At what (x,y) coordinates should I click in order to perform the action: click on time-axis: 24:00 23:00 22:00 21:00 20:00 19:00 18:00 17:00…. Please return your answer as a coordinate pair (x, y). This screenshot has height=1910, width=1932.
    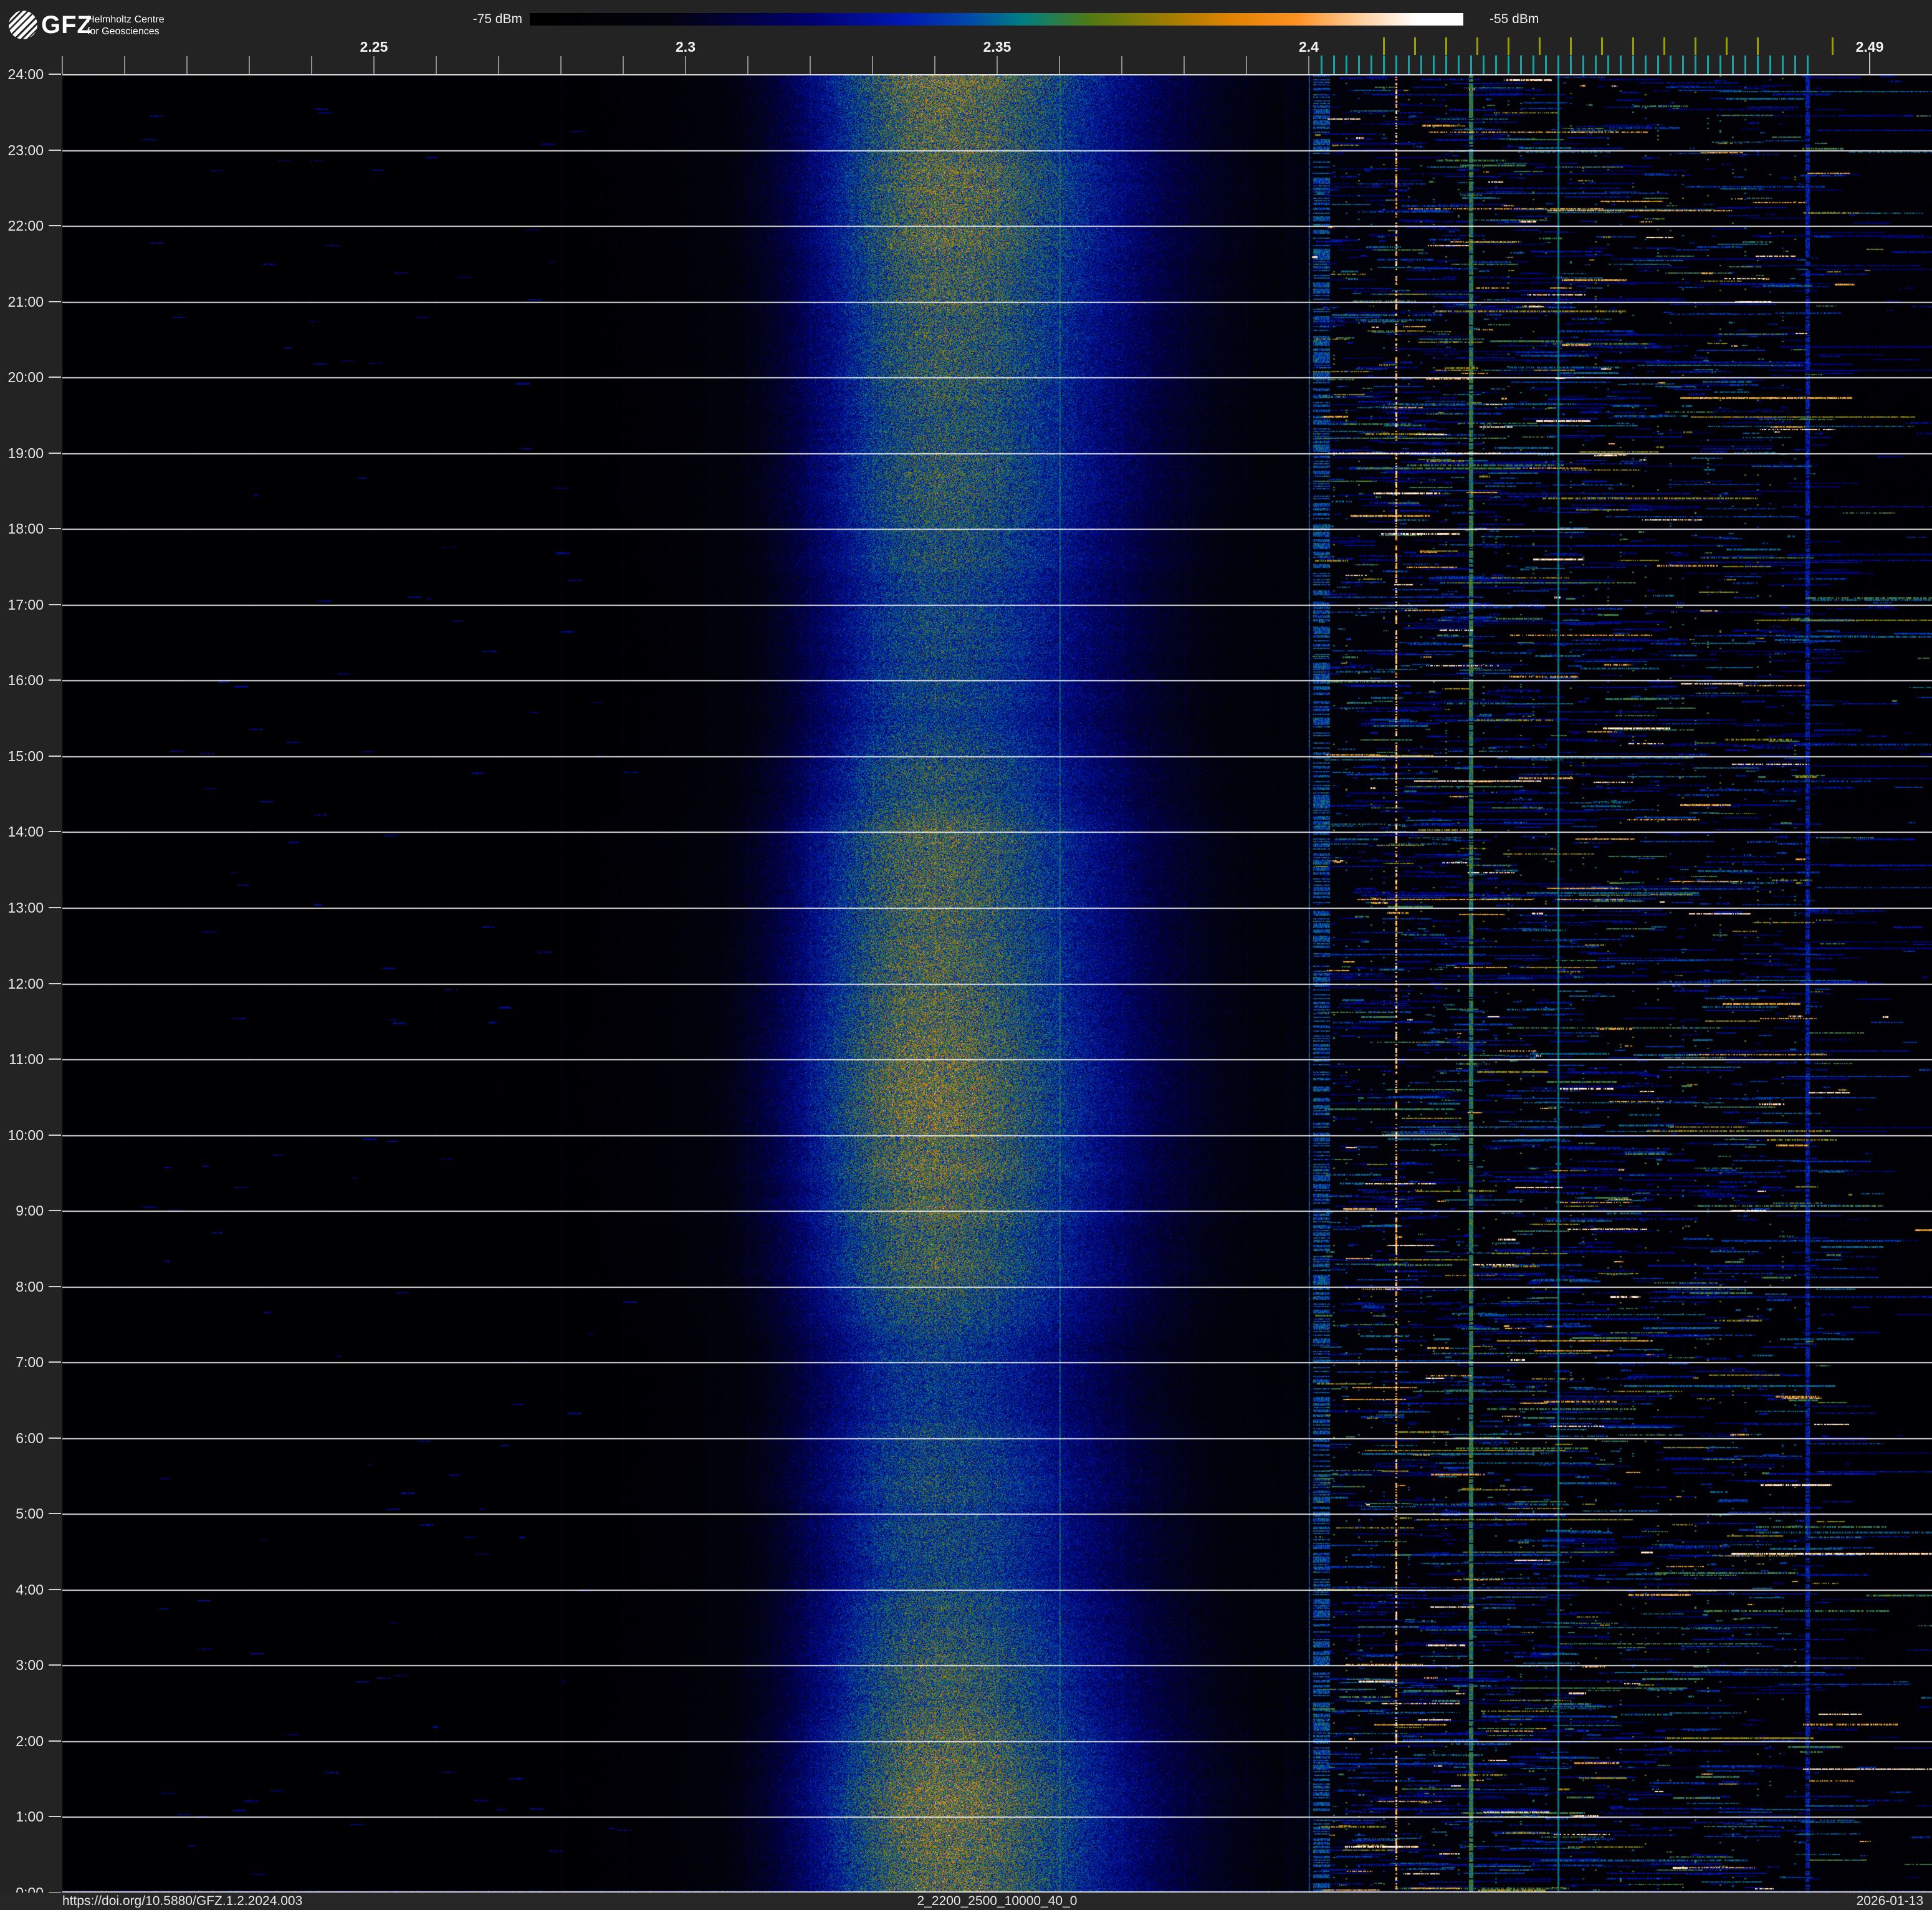
    Looking at the image, I should click on (31, 955).